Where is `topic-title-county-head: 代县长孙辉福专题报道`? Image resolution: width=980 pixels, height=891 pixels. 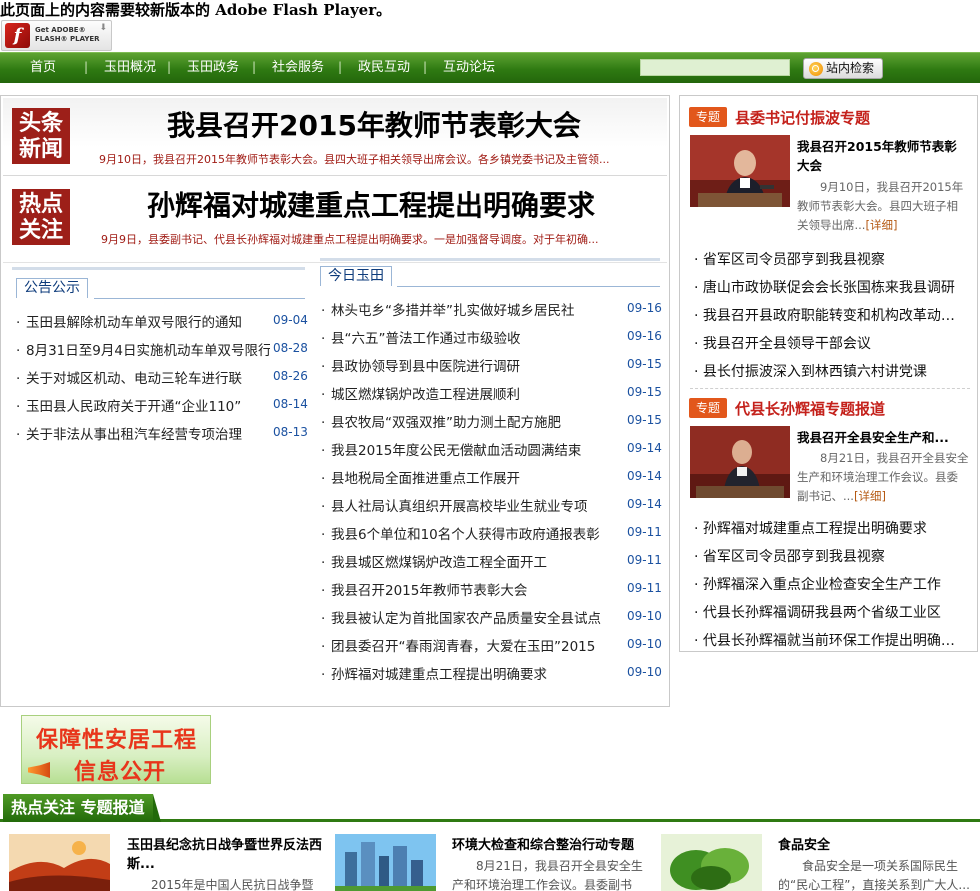
topic-title-county-head: 代县长孙辉福专题报道 is located at coordinates (810, 408).